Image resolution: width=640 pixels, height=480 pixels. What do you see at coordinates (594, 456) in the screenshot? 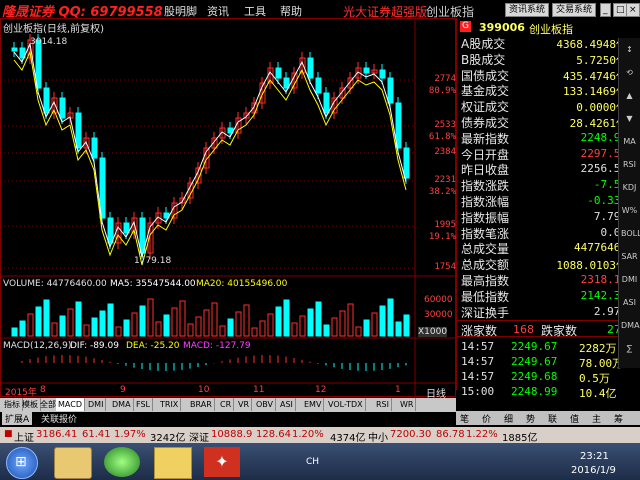
I see `clock-time: 23:21` at bounding box center [594, 456].